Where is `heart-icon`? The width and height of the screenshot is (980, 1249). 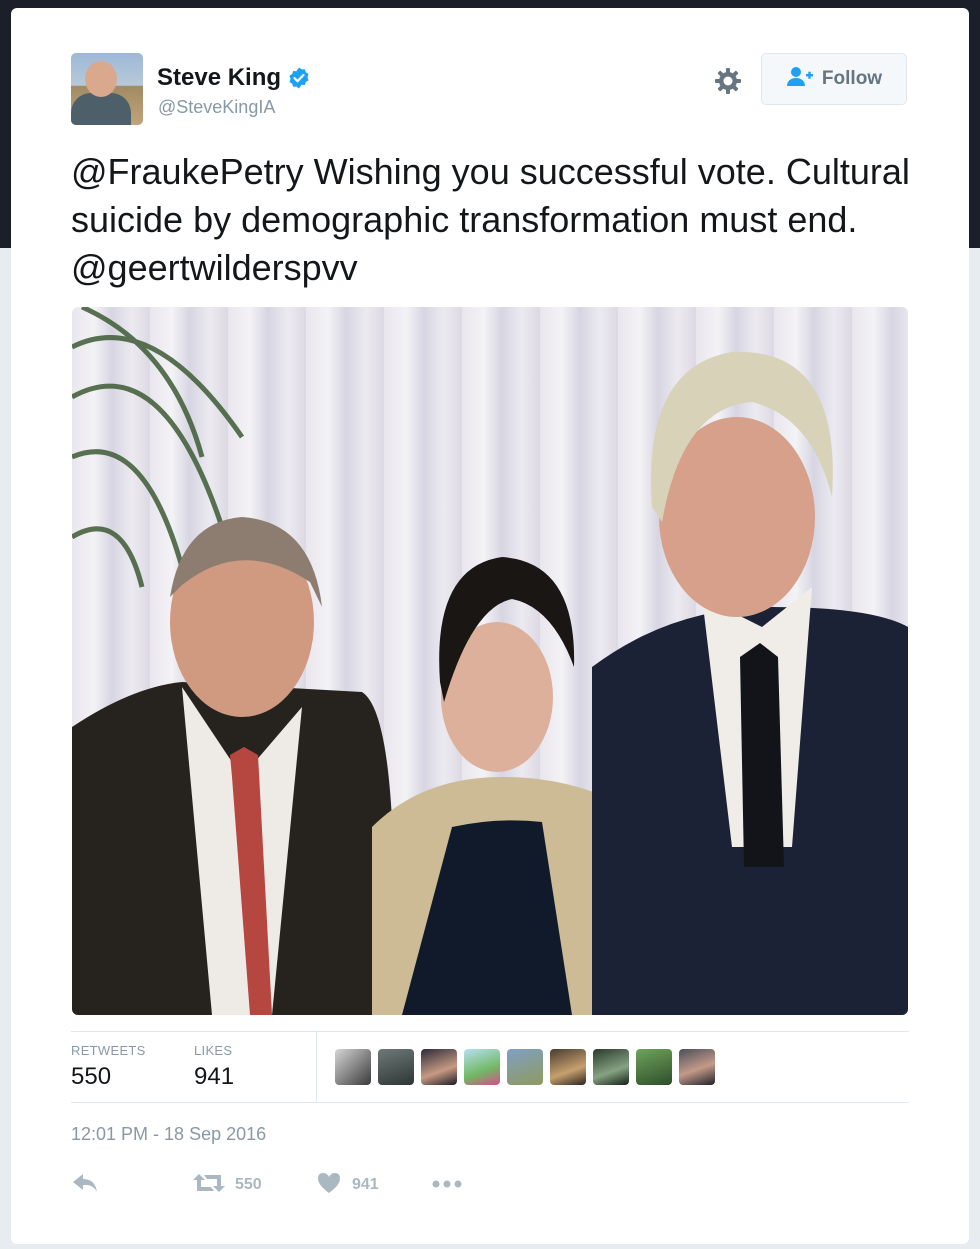 heart-icon is located at coordinates (329, 1185).